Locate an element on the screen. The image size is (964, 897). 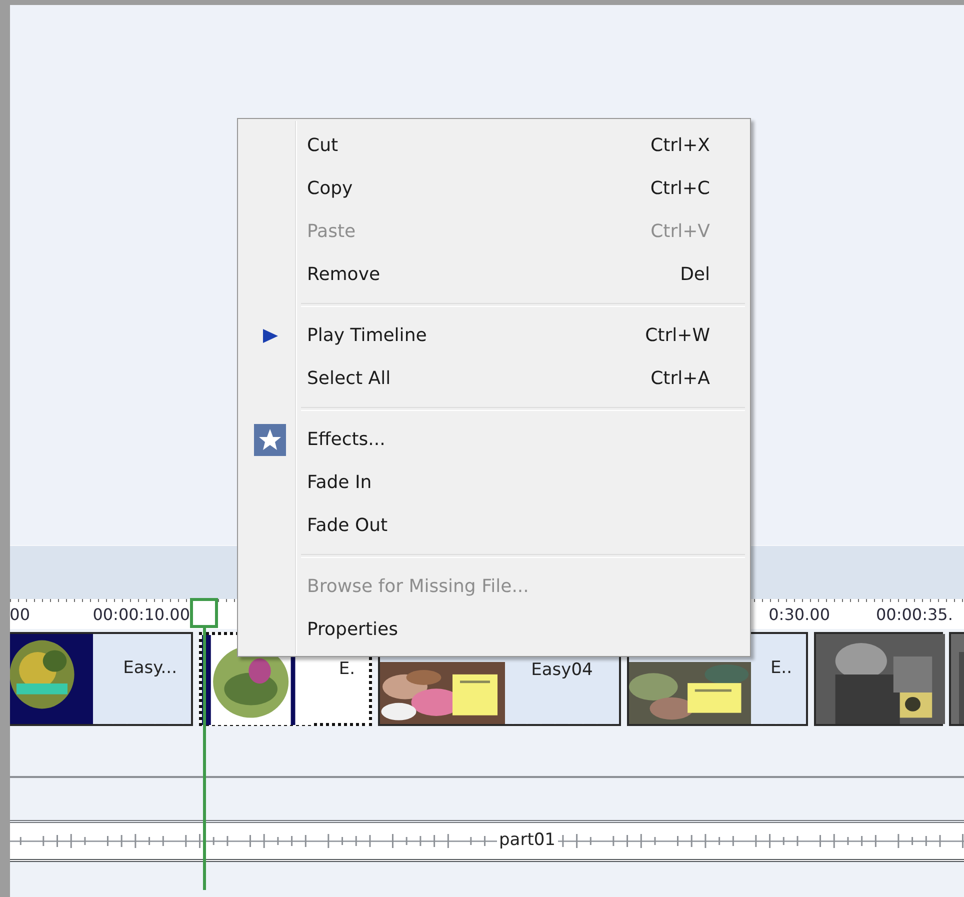
play-icon is located at coordinates (270, 335).